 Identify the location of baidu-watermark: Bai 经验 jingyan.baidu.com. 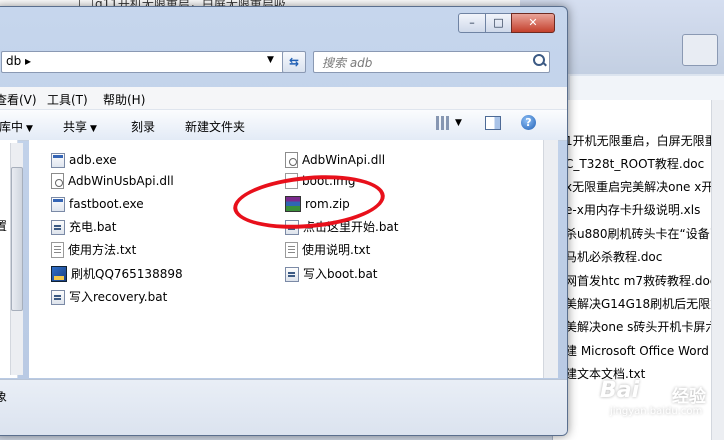
(660, 406).